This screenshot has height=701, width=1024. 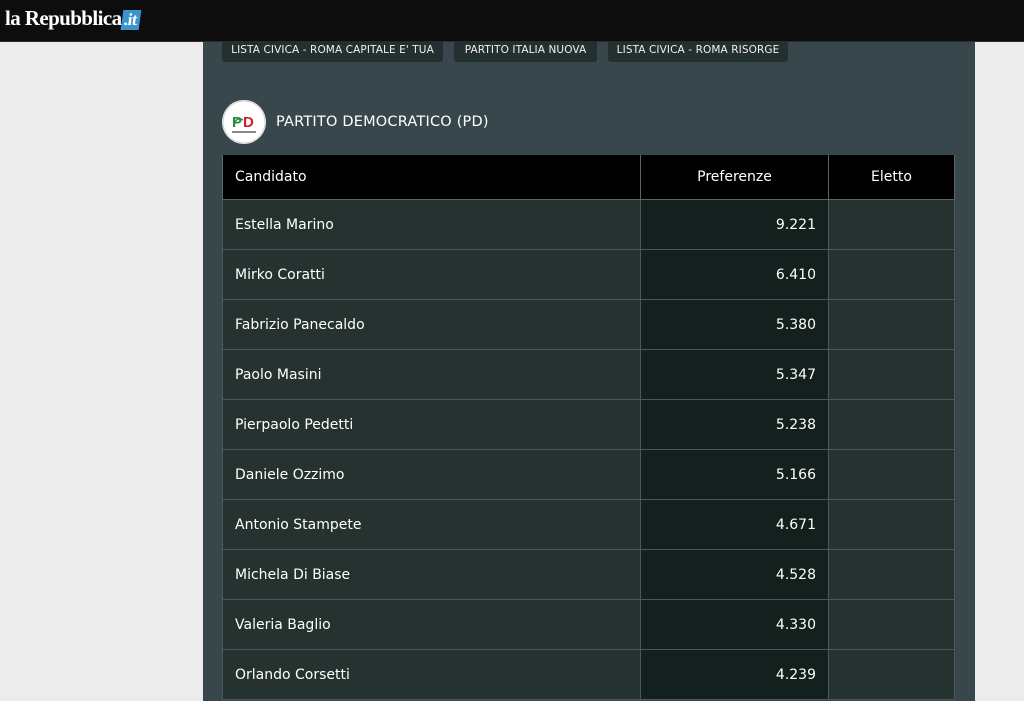 What do you see at coordinates (431, 674) in the screenshot?
I see `candidate-name: Orlando Corsetti` at bounding box center [431, 674].